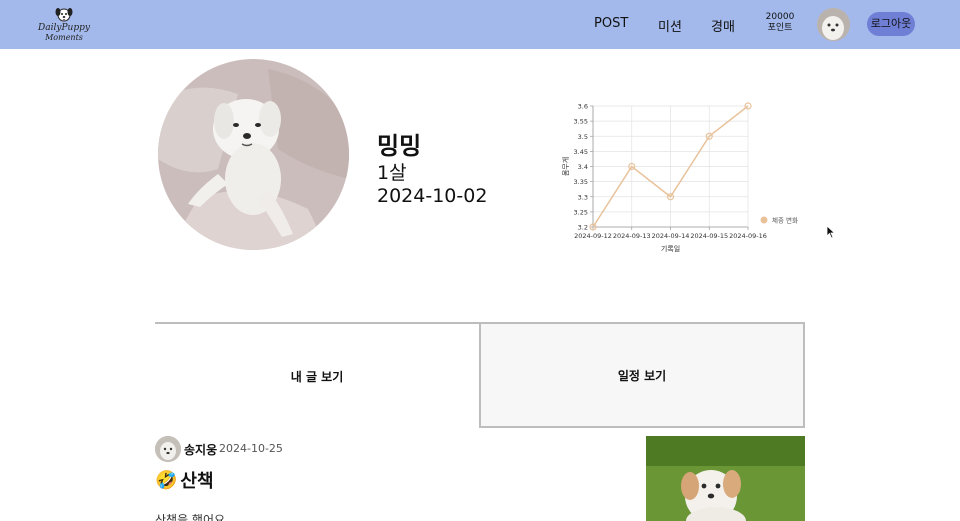 This screenshot has width=960, height=521. I want to click on user-avatar, so click(833, 24).